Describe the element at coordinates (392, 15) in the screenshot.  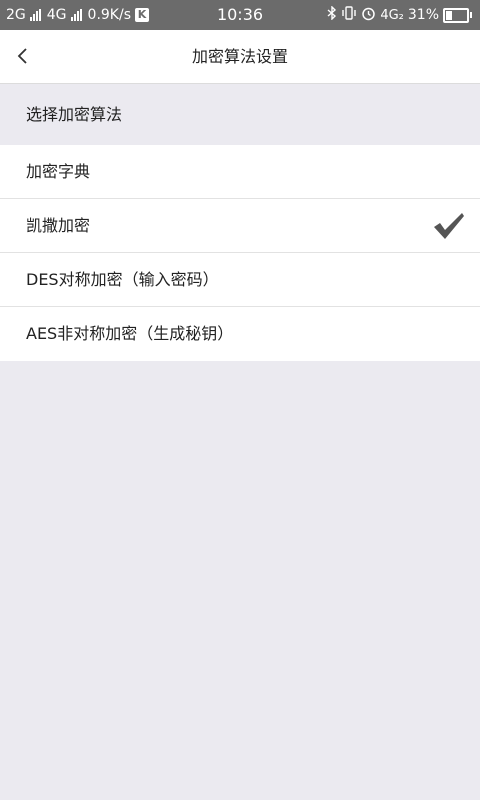
I see `lte-label: 4G₂` at that location.